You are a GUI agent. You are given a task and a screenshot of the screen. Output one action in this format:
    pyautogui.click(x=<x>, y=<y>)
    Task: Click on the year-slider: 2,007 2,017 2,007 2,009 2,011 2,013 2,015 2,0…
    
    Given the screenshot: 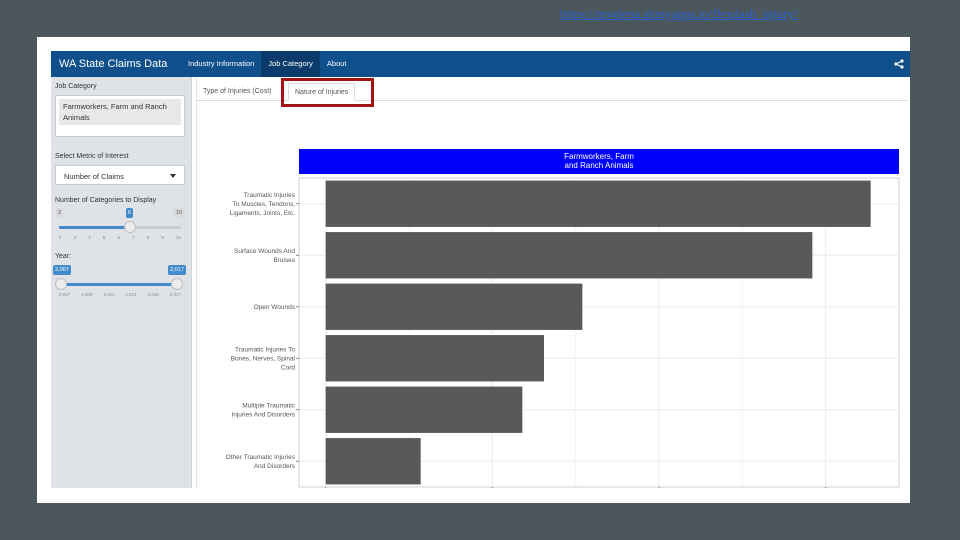 What is the action you would take?
    pyautogui.click(x=119, y=283)
    